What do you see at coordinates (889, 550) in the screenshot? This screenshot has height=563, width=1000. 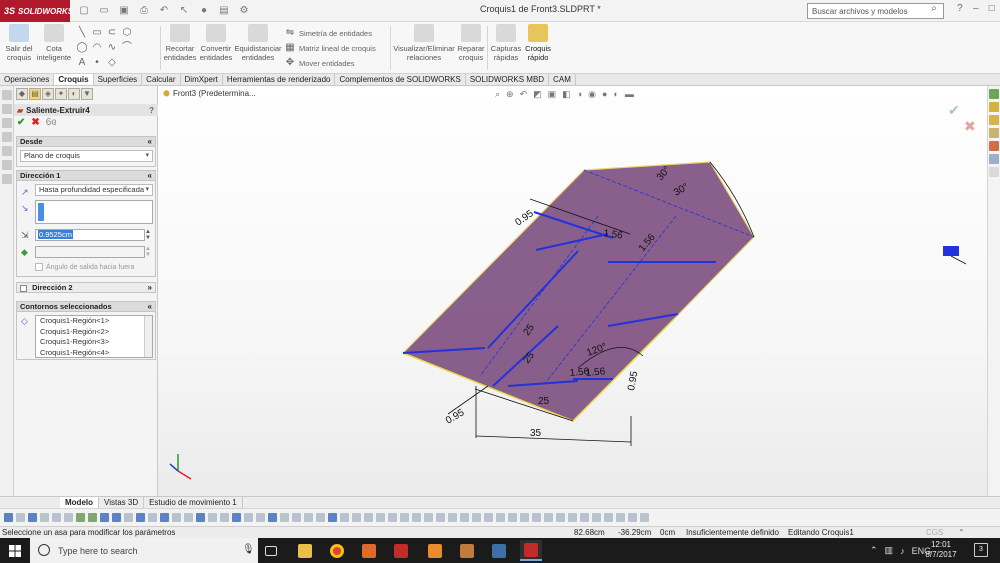 I see `network-icon: ▥` at bounding box center [889, 550].